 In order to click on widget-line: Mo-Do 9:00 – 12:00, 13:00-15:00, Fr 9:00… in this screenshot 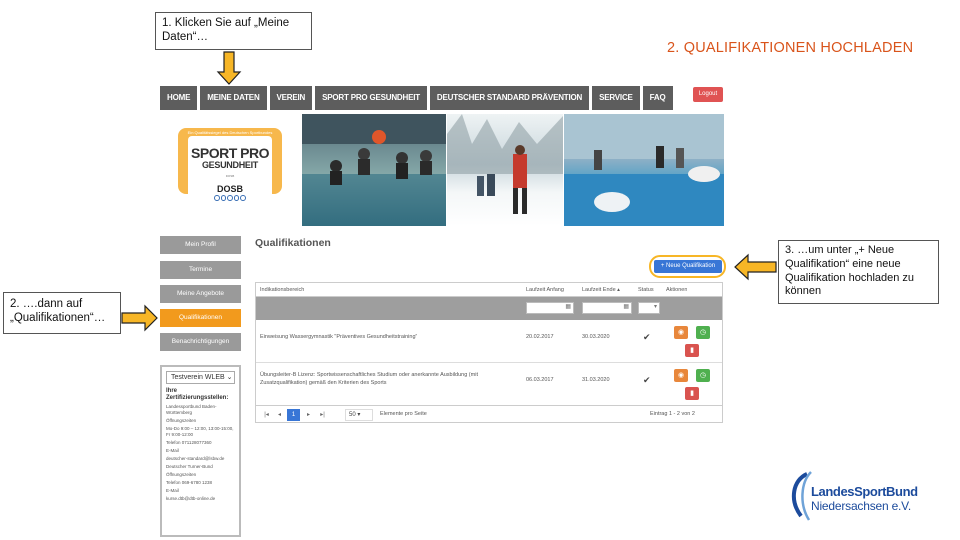, I will do `click(200, 431)`.